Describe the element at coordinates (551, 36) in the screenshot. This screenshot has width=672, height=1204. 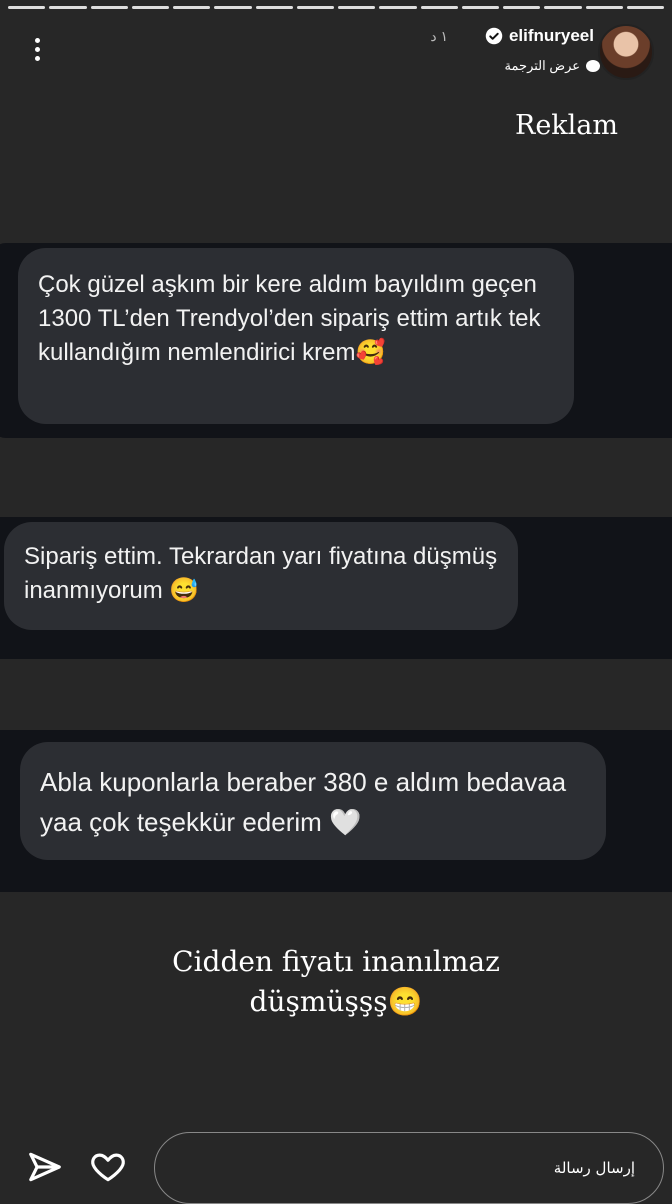
I see `username: elifnuryeel` at that location.